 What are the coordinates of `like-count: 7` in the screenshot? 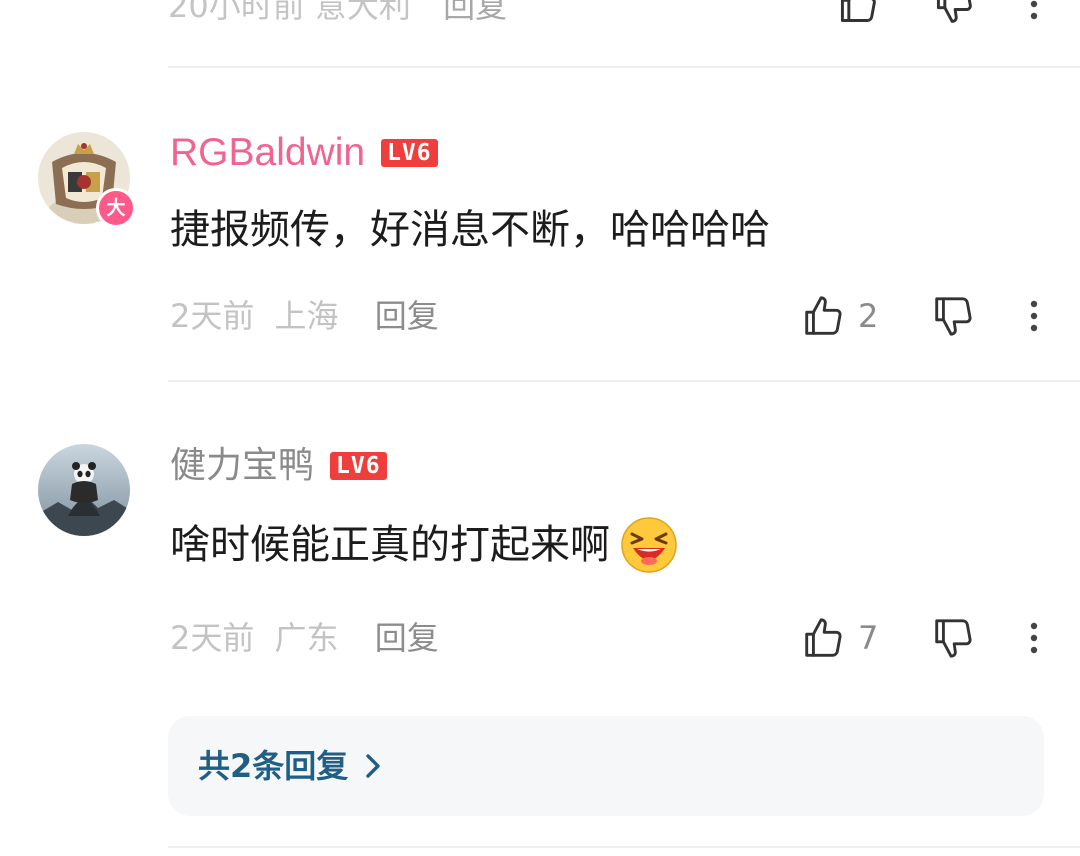 It's located at (868, 638).